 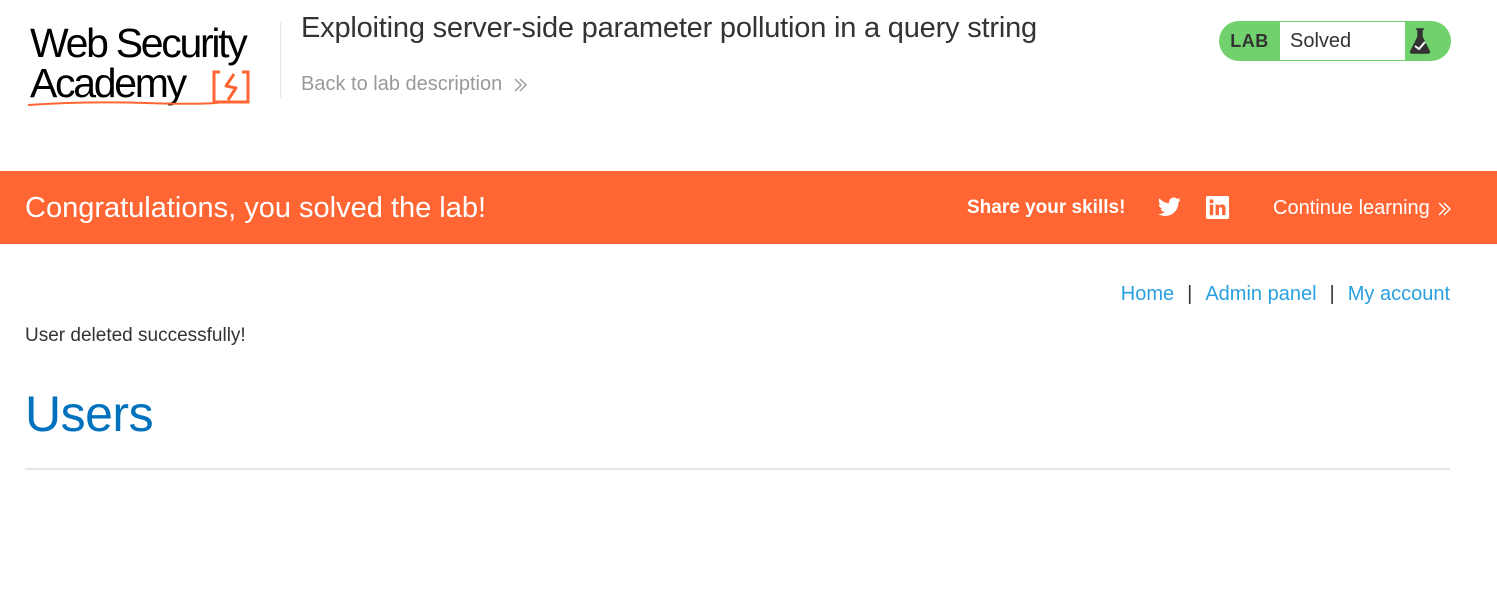 What do you see at coordinates (89, 414) in the screenshot?
I see `page-title: Users` at bounding box center [89, 414].